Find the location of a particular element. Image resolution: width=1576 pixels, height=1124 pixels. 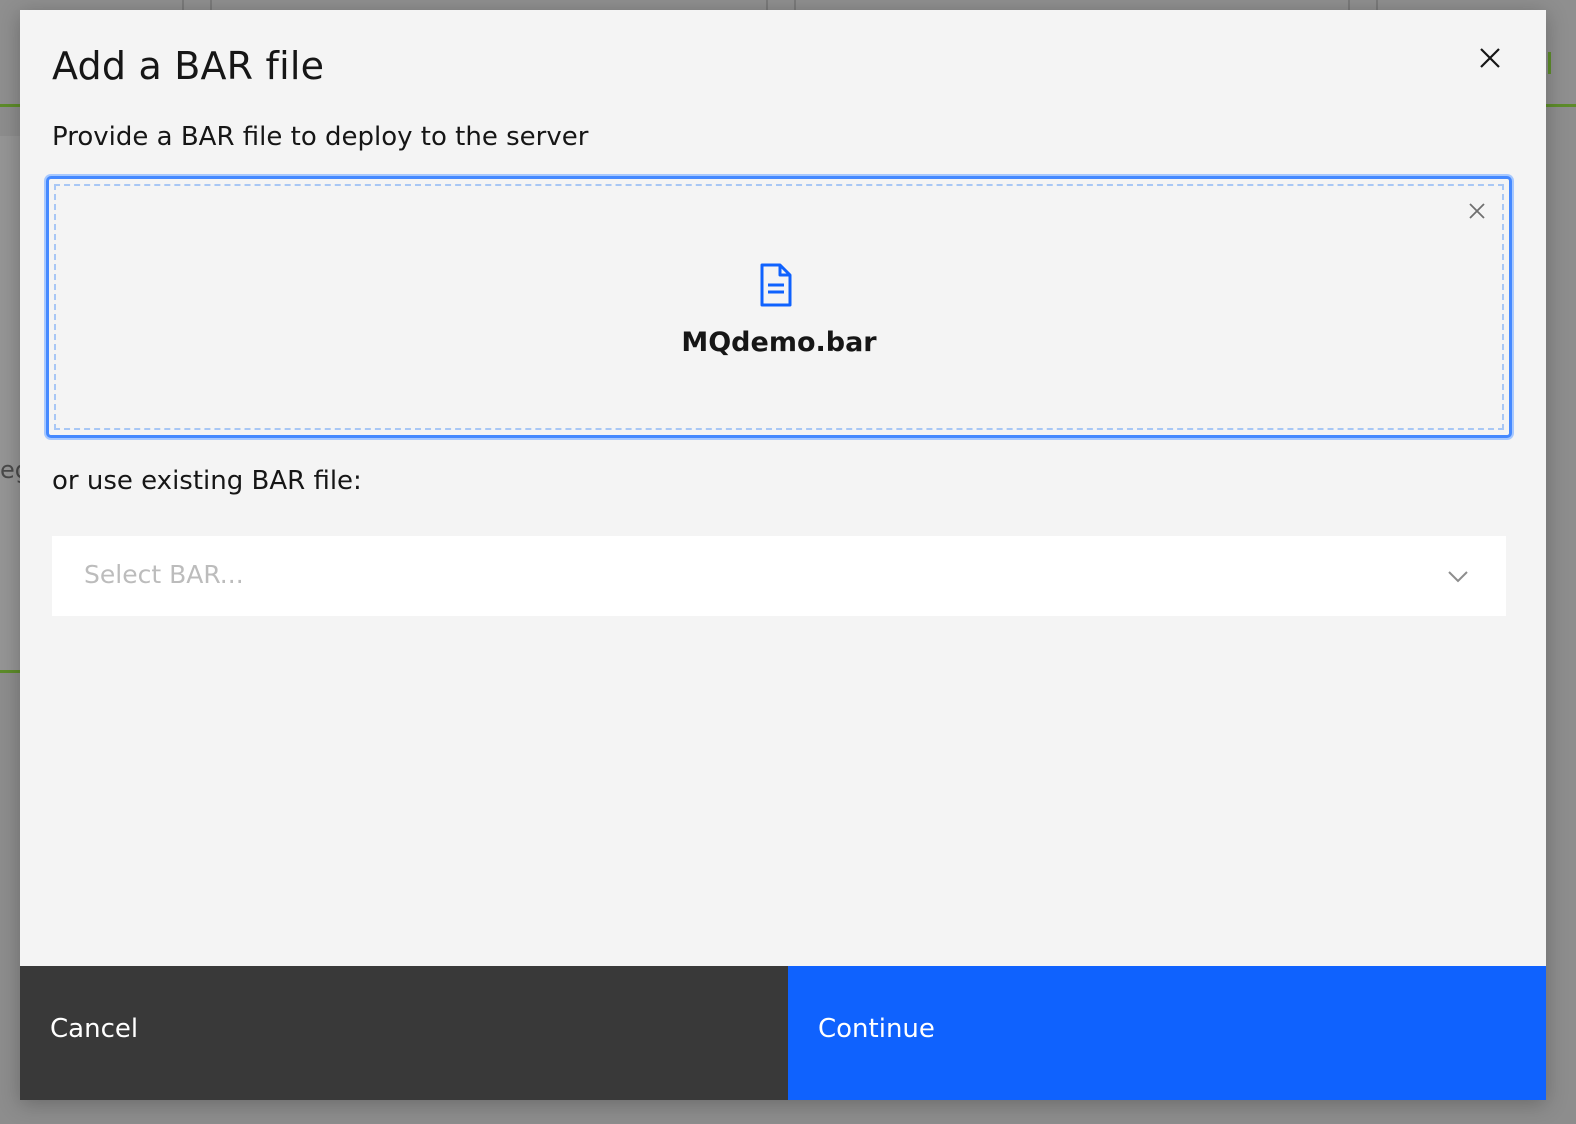

modal-title: Add a BAR file is located at coordinates (188, 66).